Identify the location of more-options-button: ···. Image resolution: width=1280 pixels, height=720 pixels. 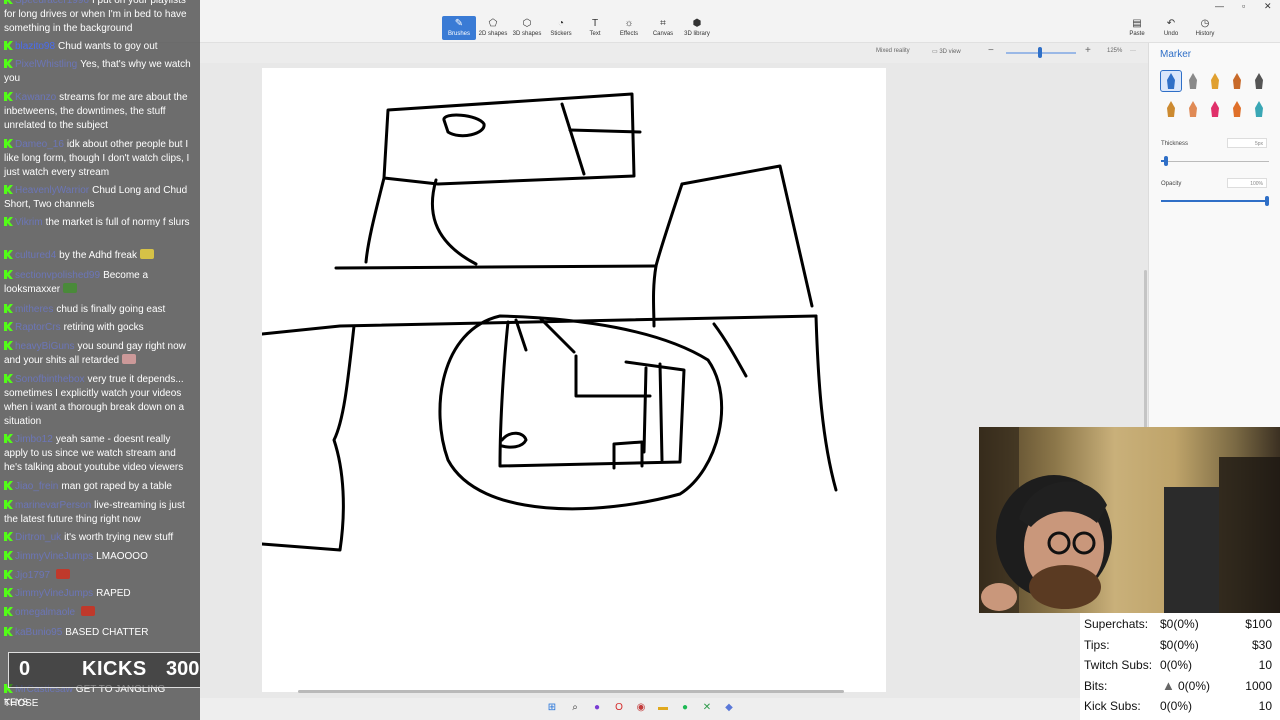
(1133, 51).